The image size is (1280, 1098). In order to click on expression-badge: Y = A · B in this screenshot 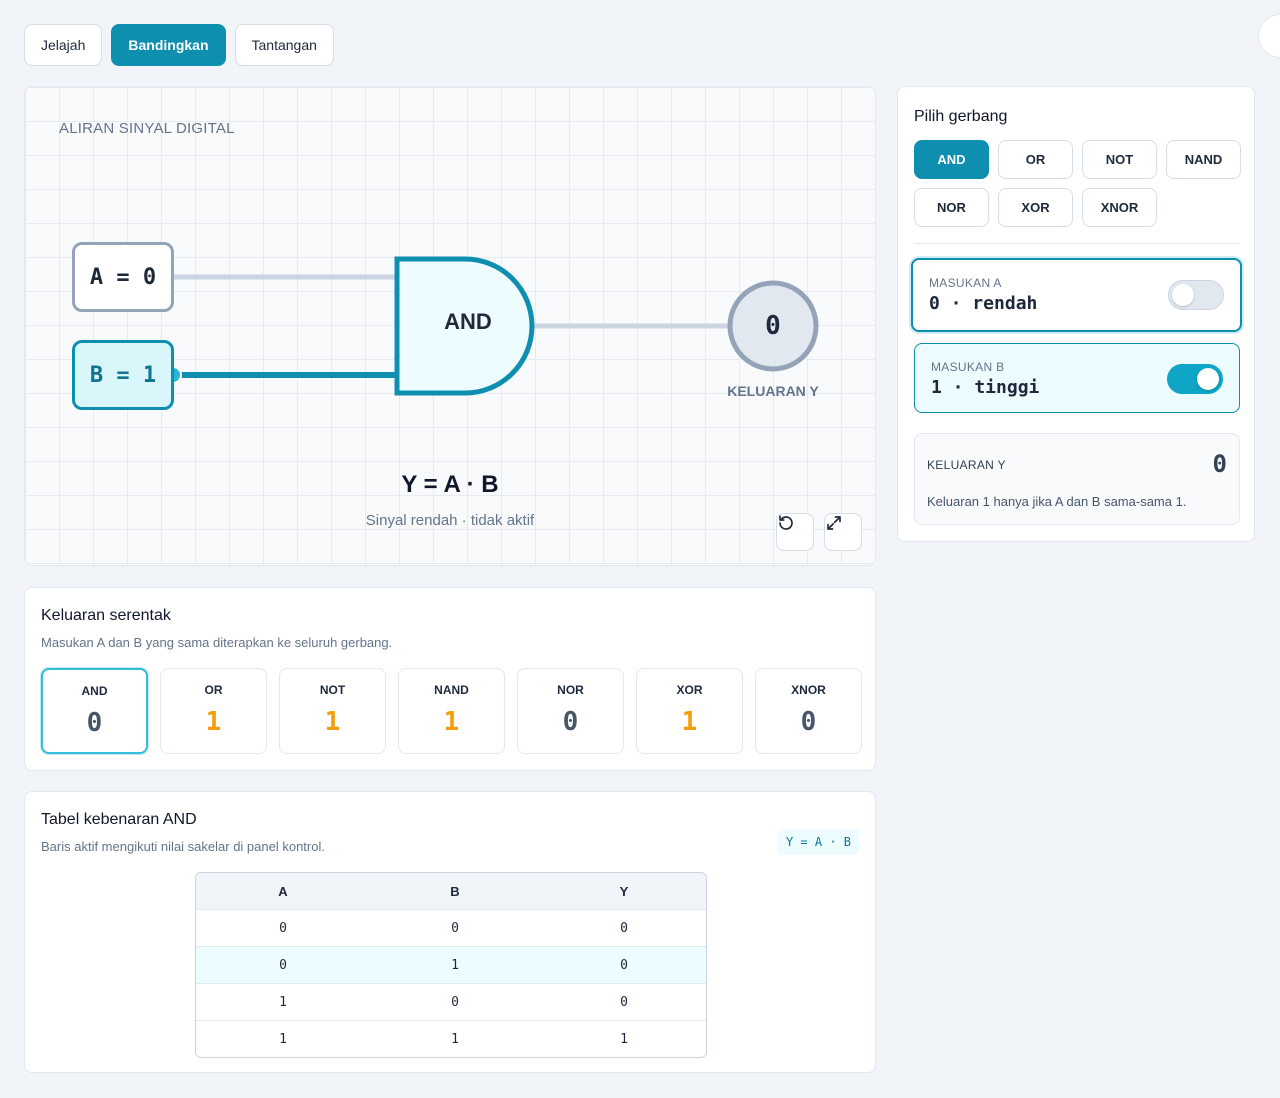, I will do `click(818, 842)`.